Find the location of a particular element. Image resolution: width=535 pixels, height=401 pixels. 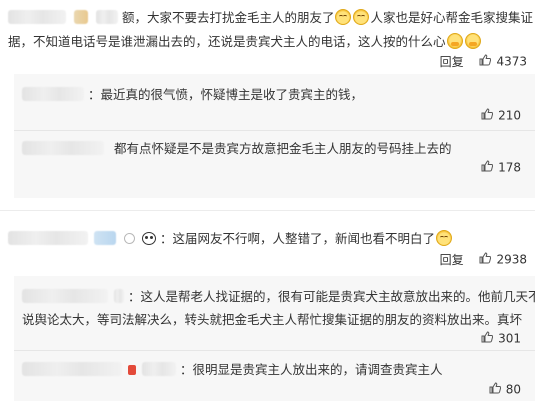

comment-text-line-2: 据，不知道电话号是谁泄漏出去的，还说是贵宾犬主人的电话，这人按的什么心 is located at coordinates (227, 41).